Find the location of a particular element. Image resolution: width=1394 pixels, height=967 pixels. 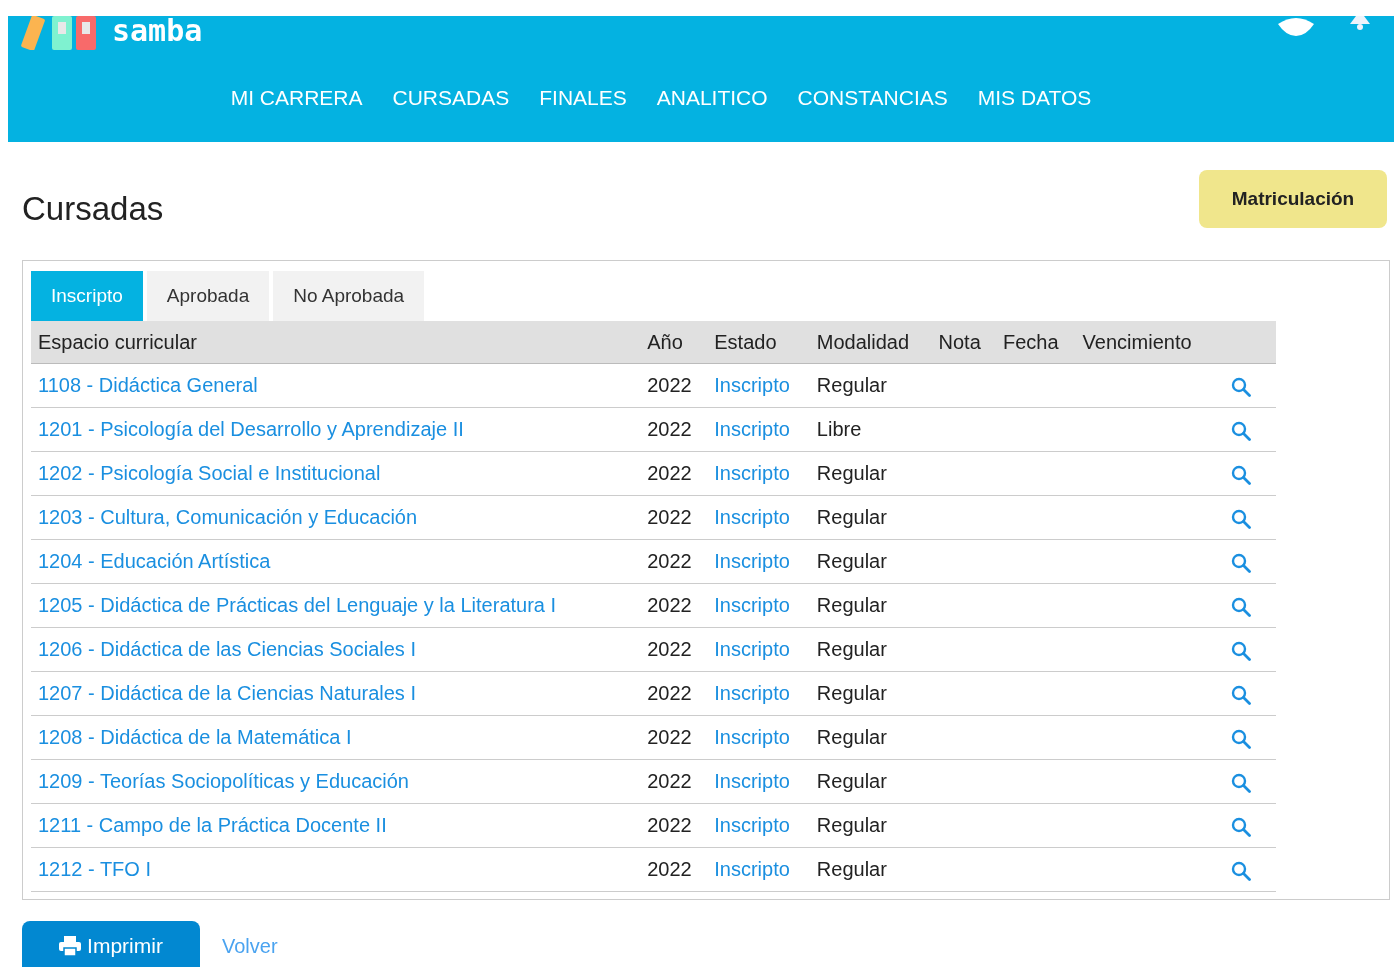

subject-link: 1201 - Psicología del Desarrollo y Aprendizaje II is located at coordinates (251, 429).